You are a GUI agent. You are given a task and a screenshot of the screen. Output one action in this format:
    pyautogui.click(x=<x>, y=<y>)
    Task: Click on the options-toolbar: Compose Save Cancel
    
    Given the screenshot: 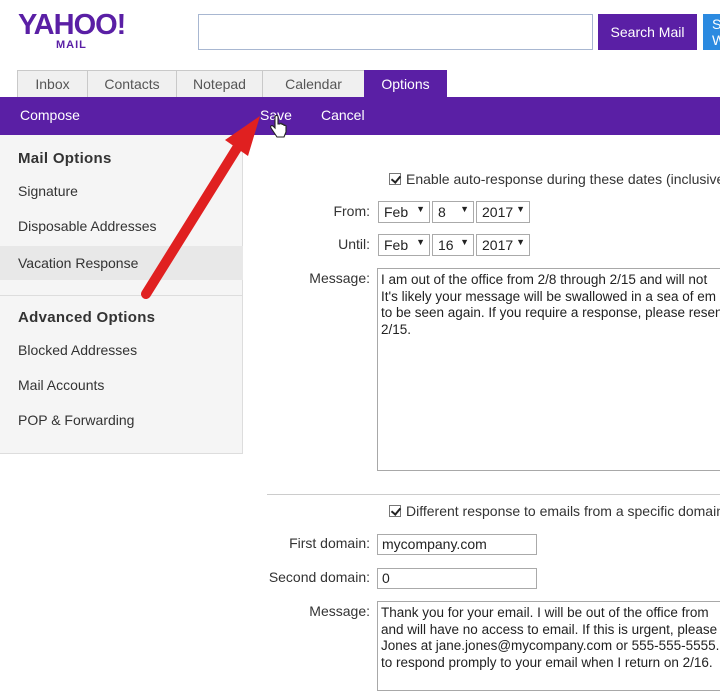 What is the action you would take?
    pyautogui.click(x=360, y=117)
    